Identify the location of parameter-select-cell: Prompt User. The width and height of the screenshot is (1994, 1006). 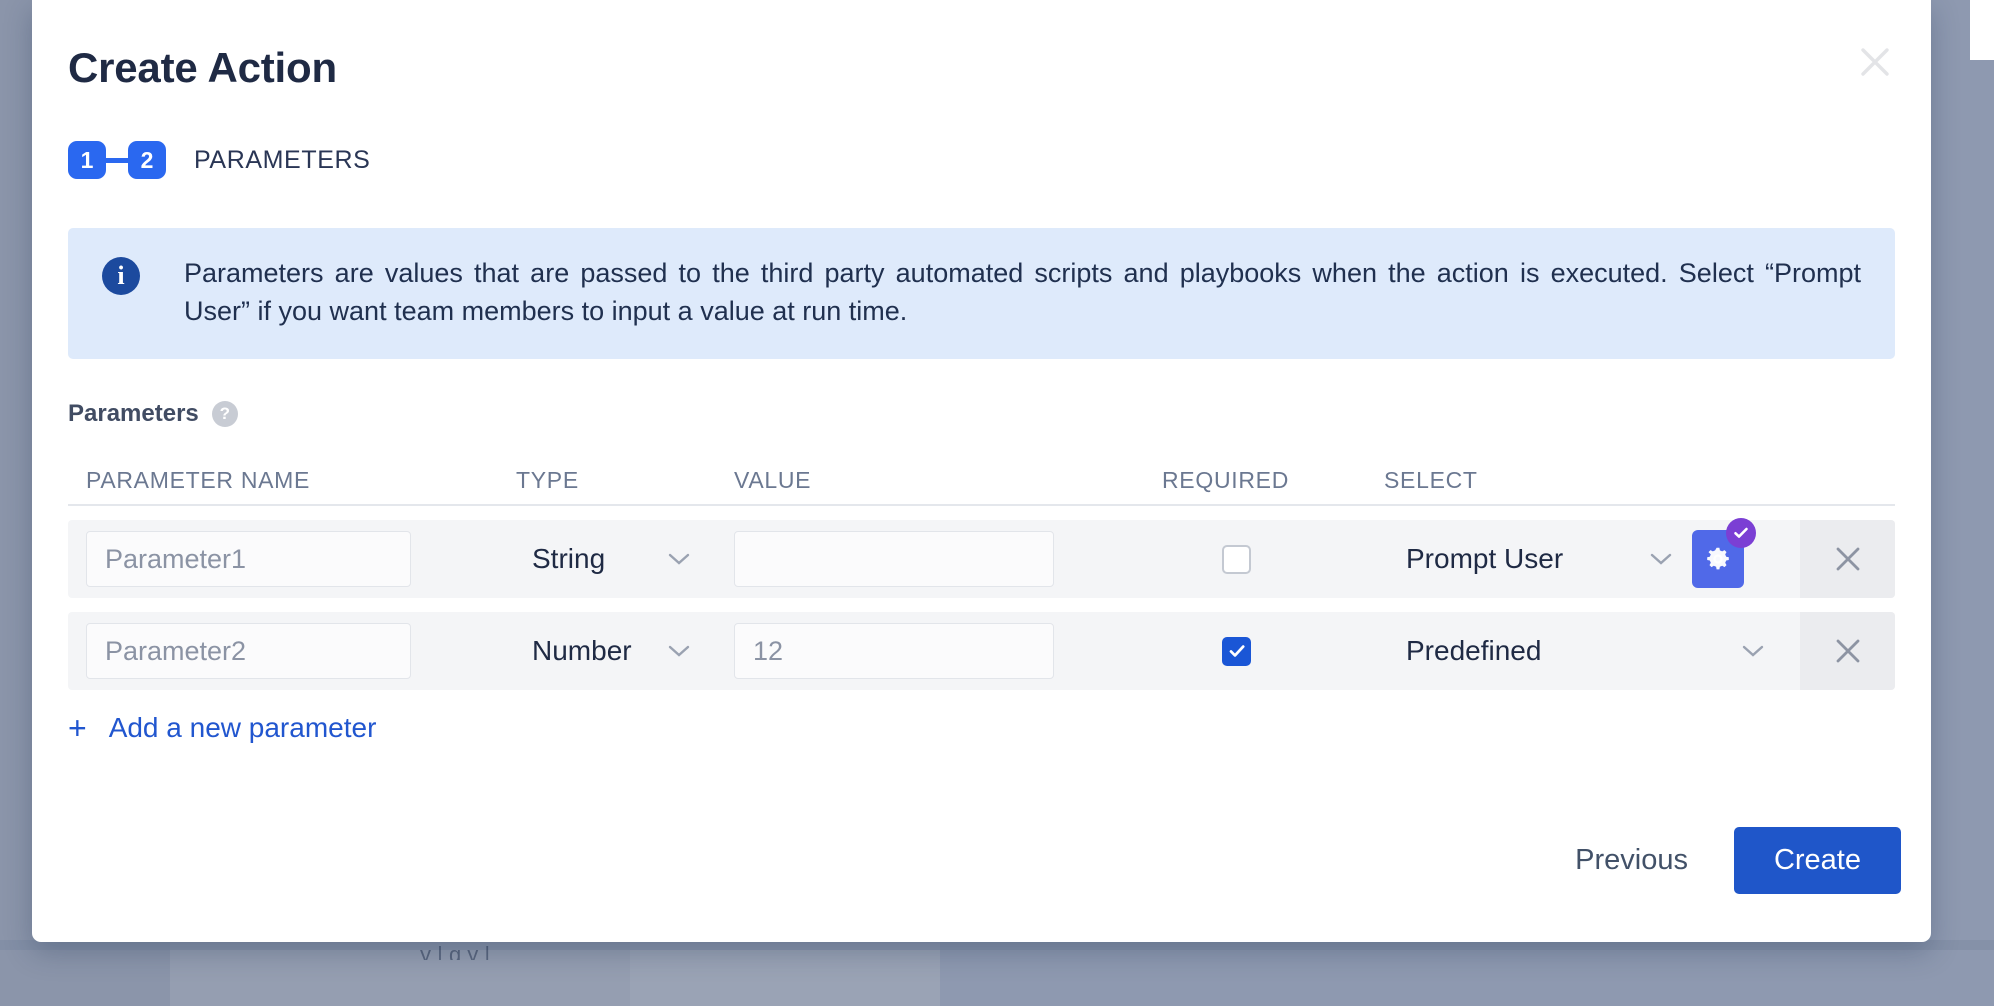
(1599, 553).